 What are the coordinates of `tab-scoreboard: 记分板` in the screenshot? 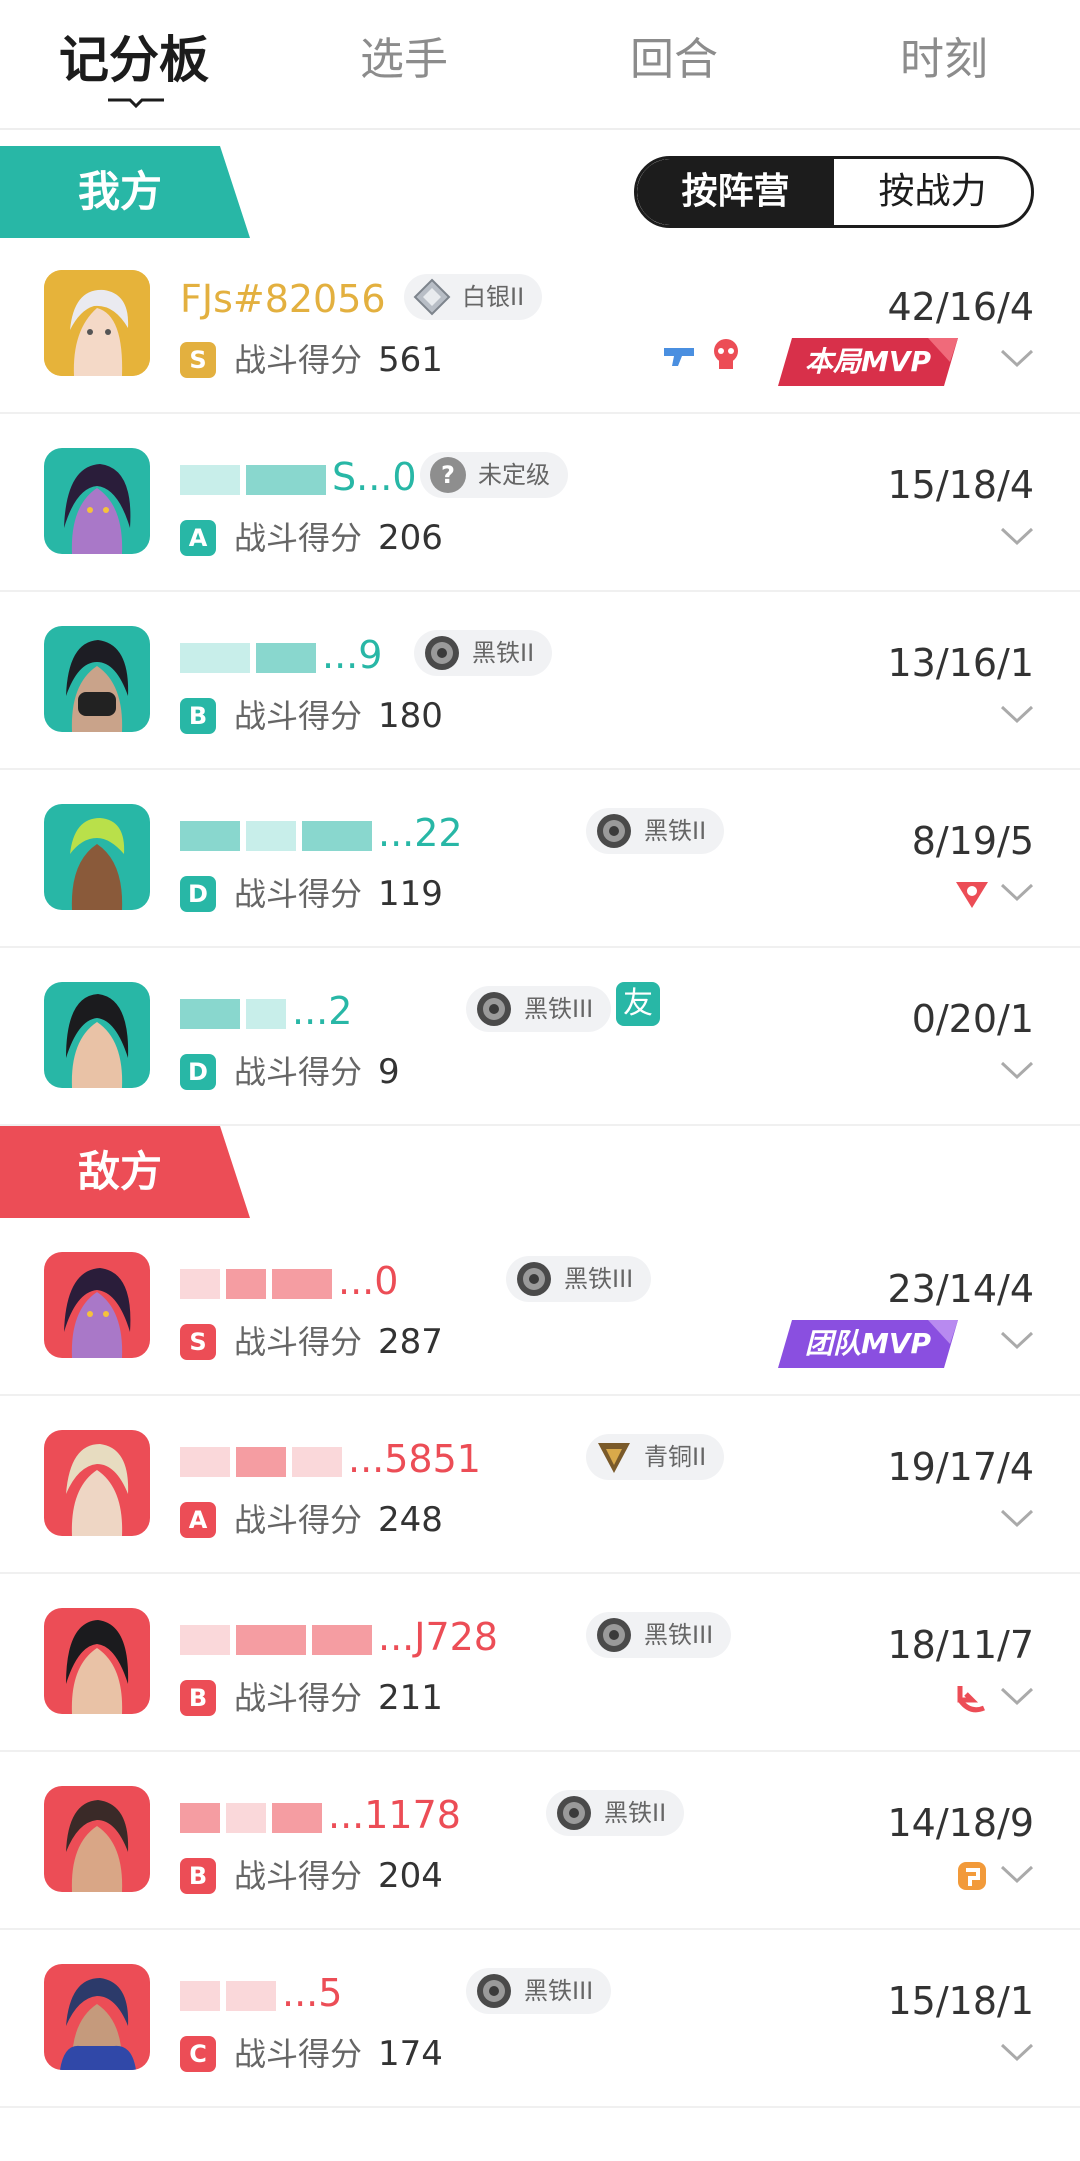 It's located at (134, 60).